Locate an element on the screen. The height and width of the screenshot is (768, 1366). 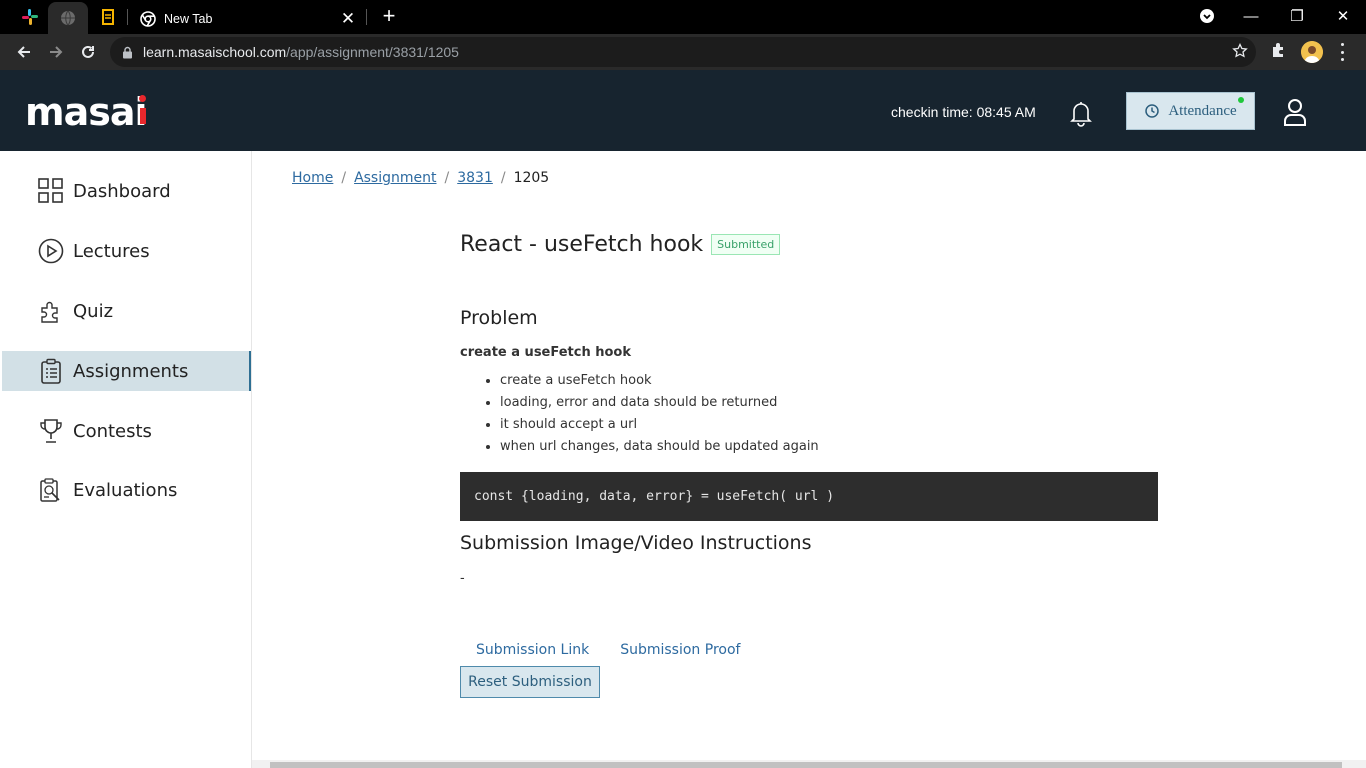
clock-icon is located at coordinates (1152, 111).